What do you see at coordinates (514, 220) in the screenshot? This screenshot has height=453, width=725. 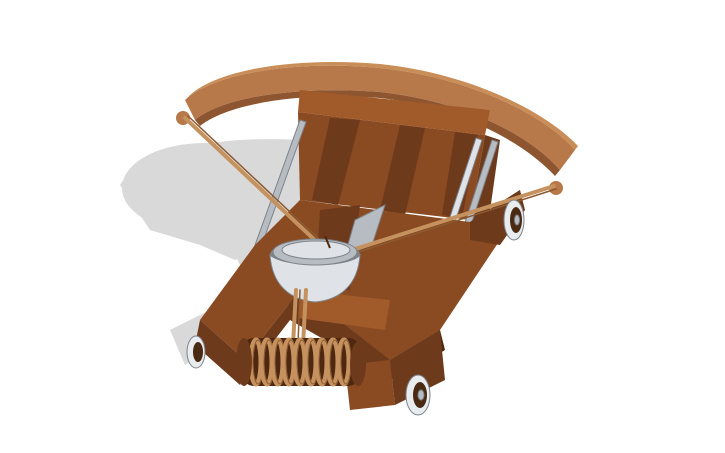 I see `wheel-back-right` at bounding box center [514, 220].